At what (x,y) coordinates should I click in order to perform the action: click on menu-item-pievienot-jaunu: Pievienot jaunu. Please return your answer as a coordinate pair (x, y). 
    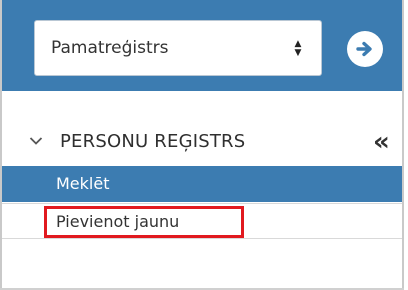
    Looking at the image, I should click on (202, 221).